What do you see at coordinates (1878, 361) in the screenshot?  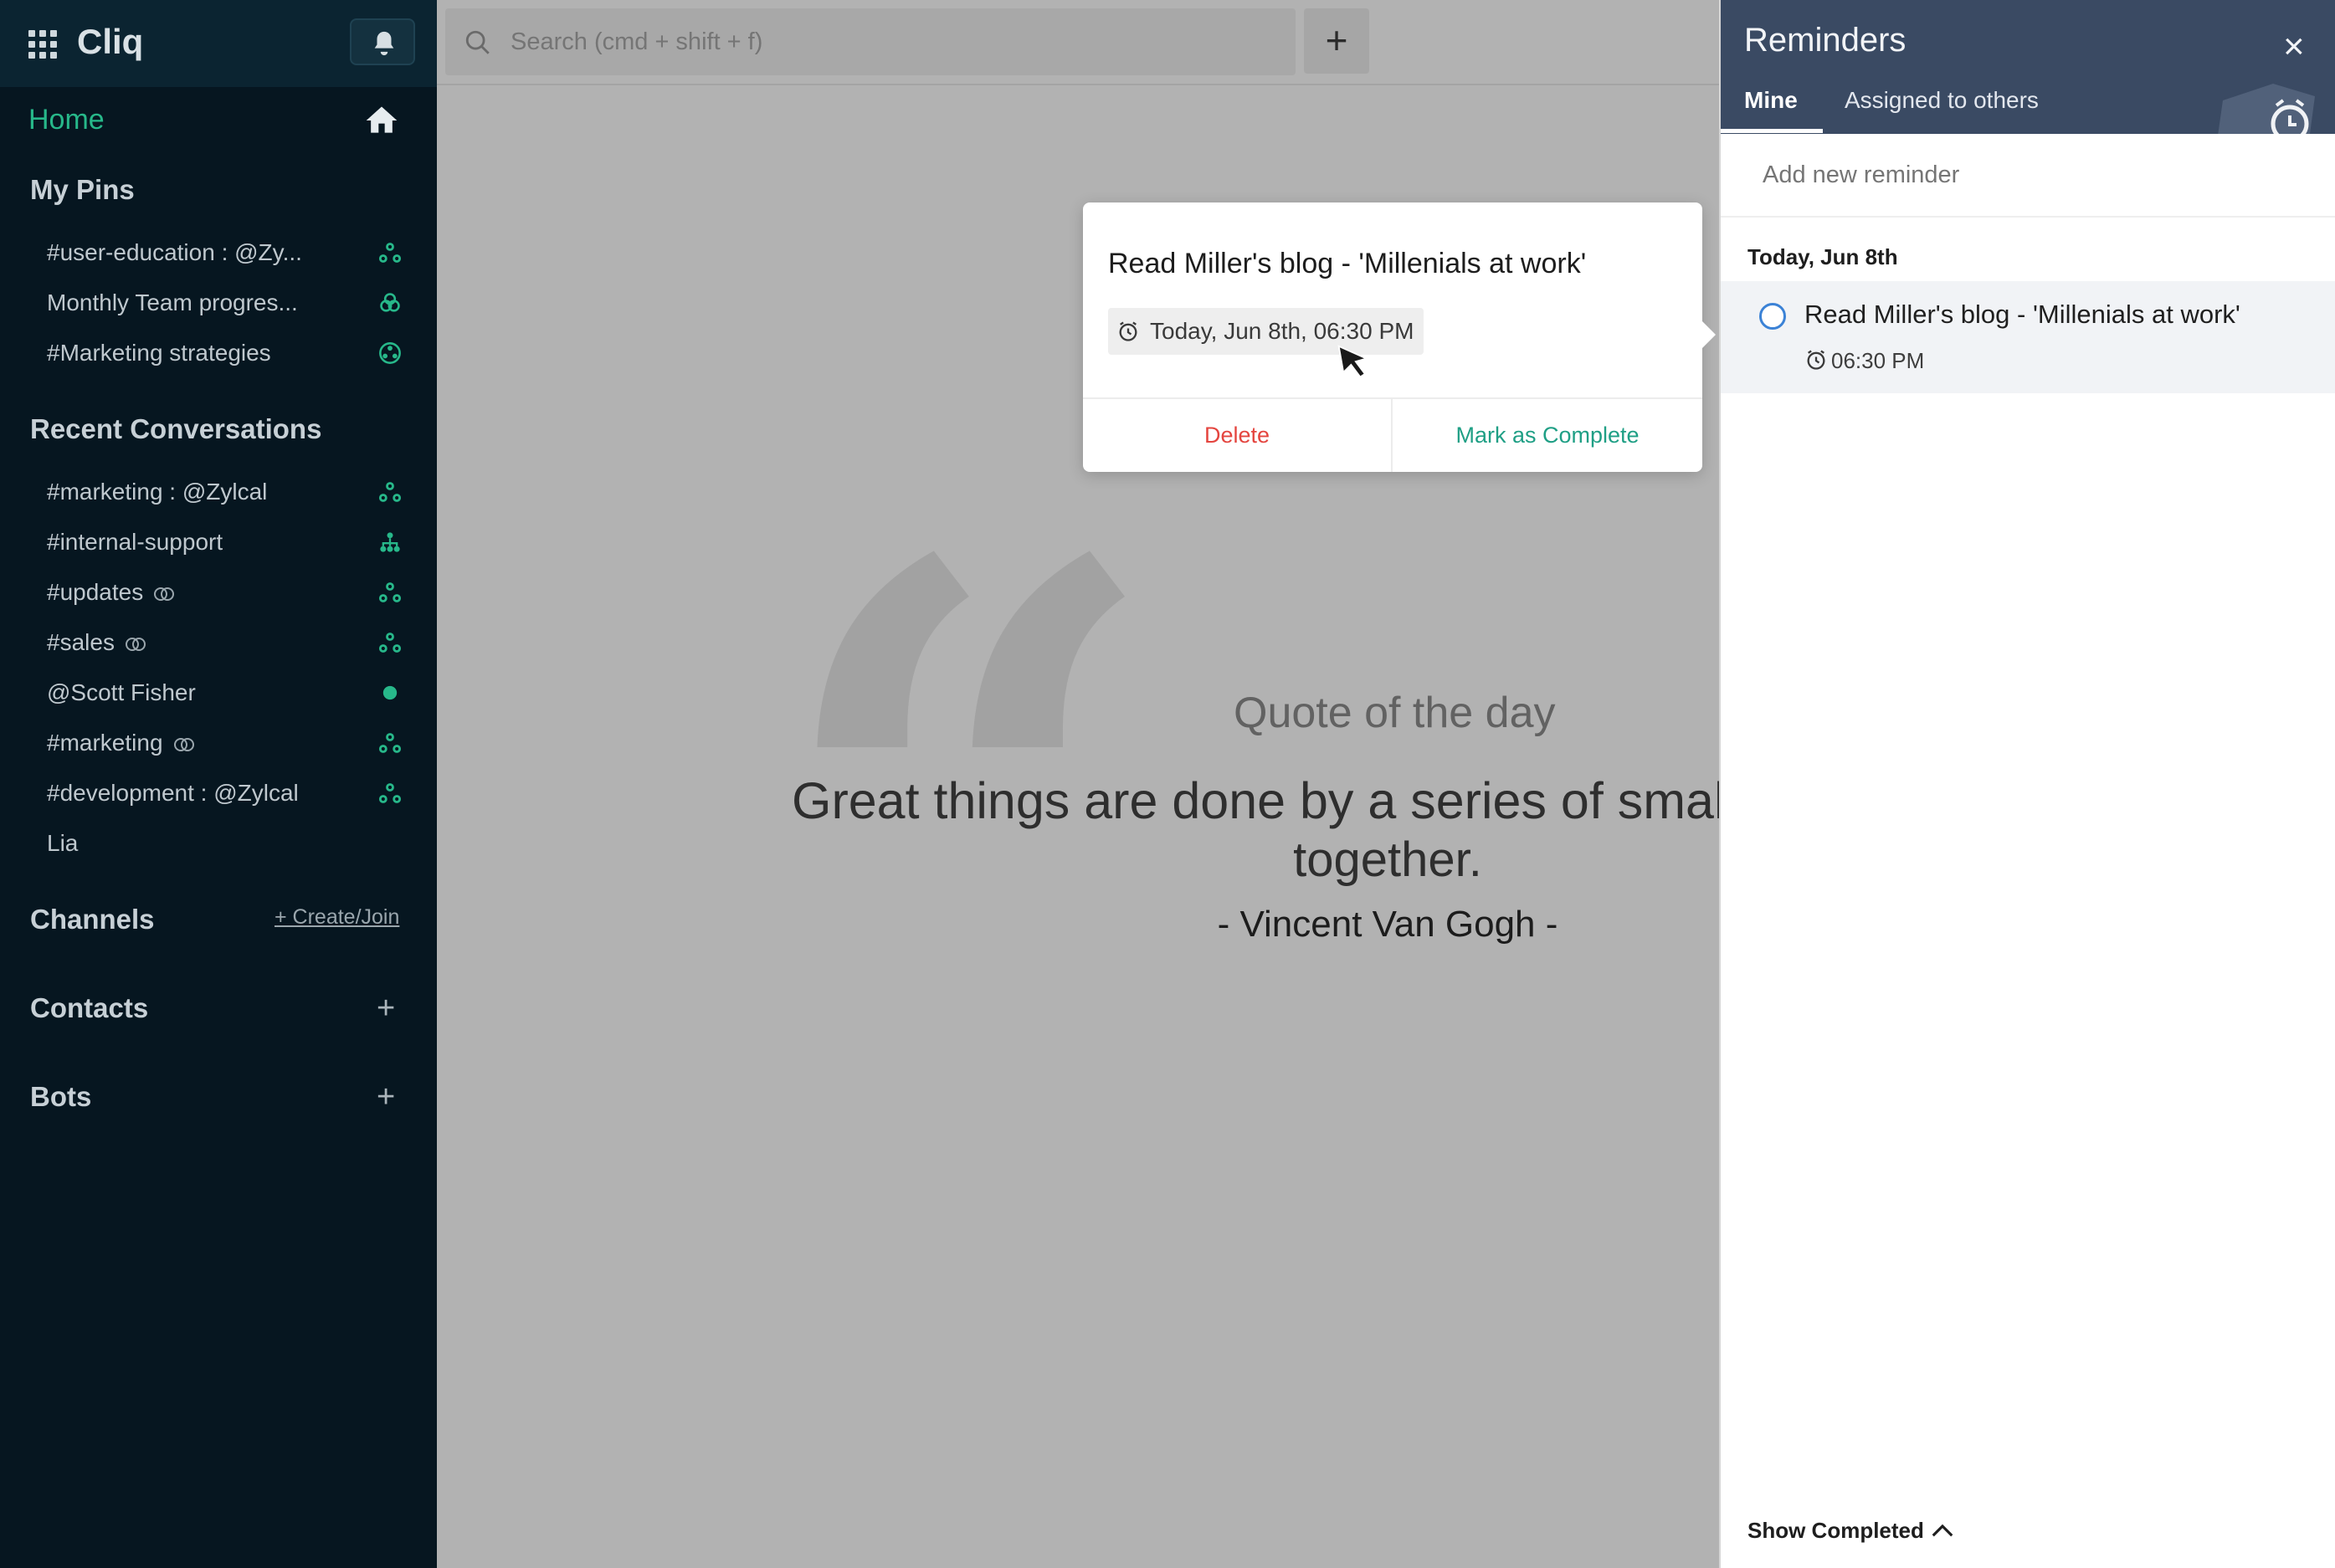 I see `reminder-item-time: 06:30 PM` at bounding box center [1878, 361].